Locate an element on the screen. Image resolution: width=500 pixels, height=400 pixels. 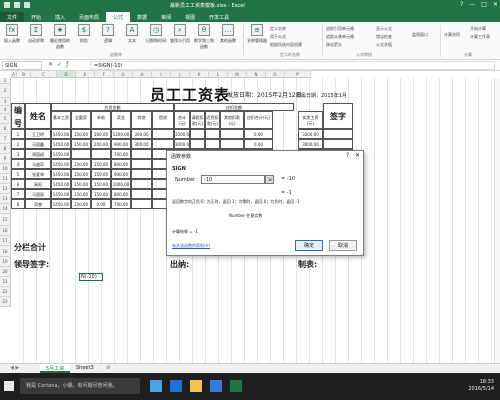
watch-window-button: 监视窗口 is located at coordinates (420, 35).